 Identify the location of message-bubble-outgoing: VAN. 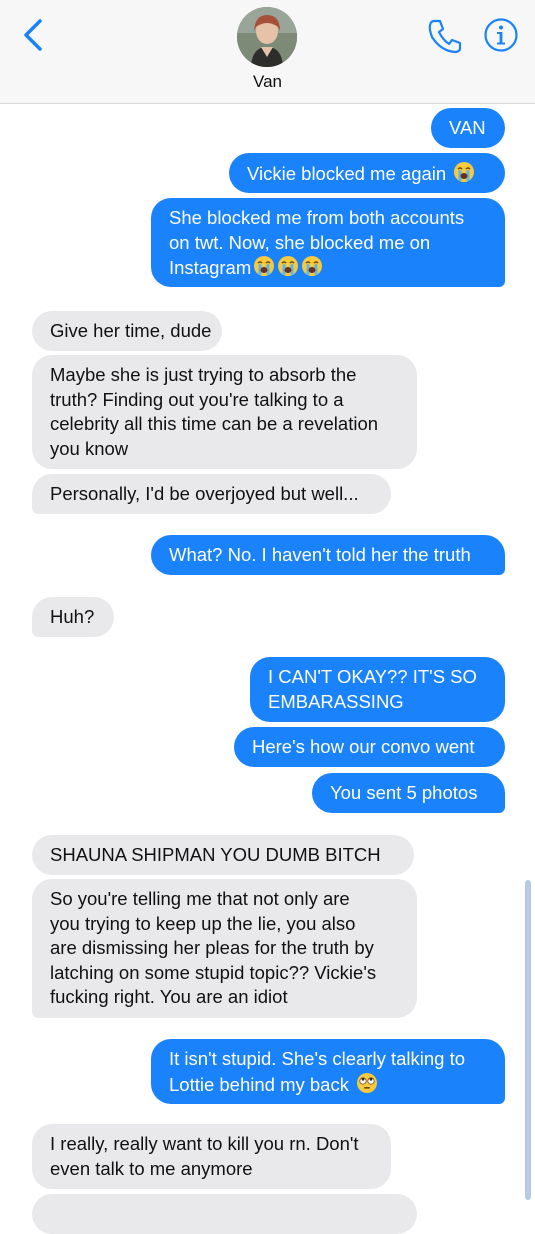
(468, 128).